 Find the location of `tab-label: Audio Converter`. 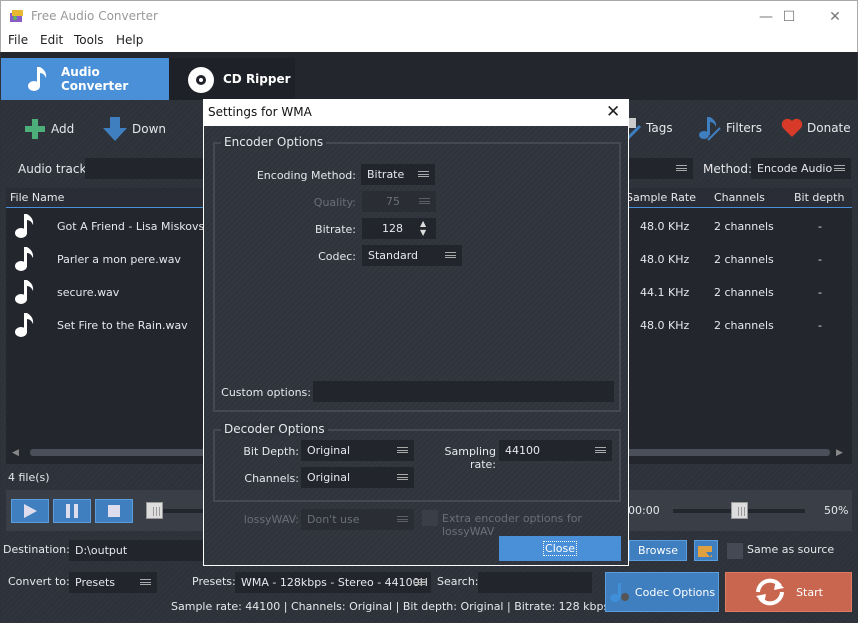

tab-label: Audio Converter is located at coordinates (95, 79).